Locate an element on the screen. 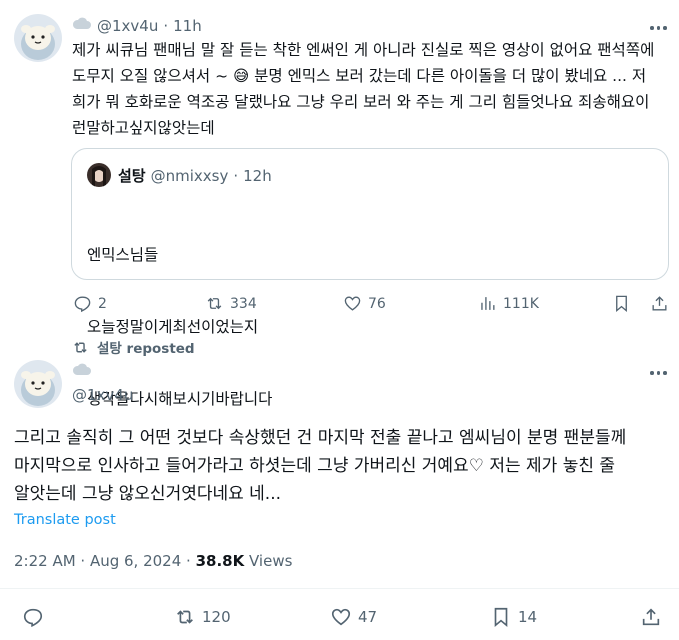  repost-count: 334 is located at coordinates (243, 303).